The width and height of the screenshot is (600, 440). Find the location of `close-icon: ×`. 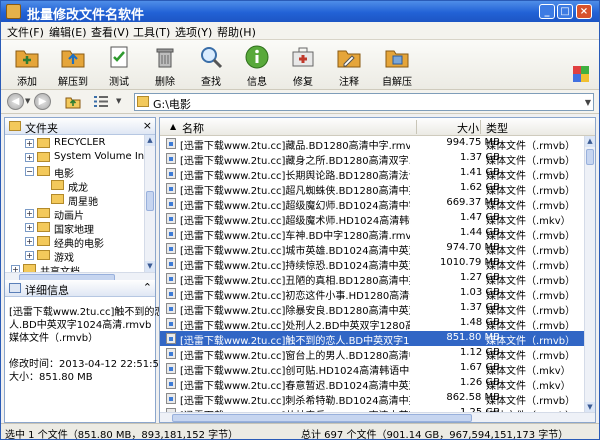

close-icon: × is located at coordinates (147, 125).